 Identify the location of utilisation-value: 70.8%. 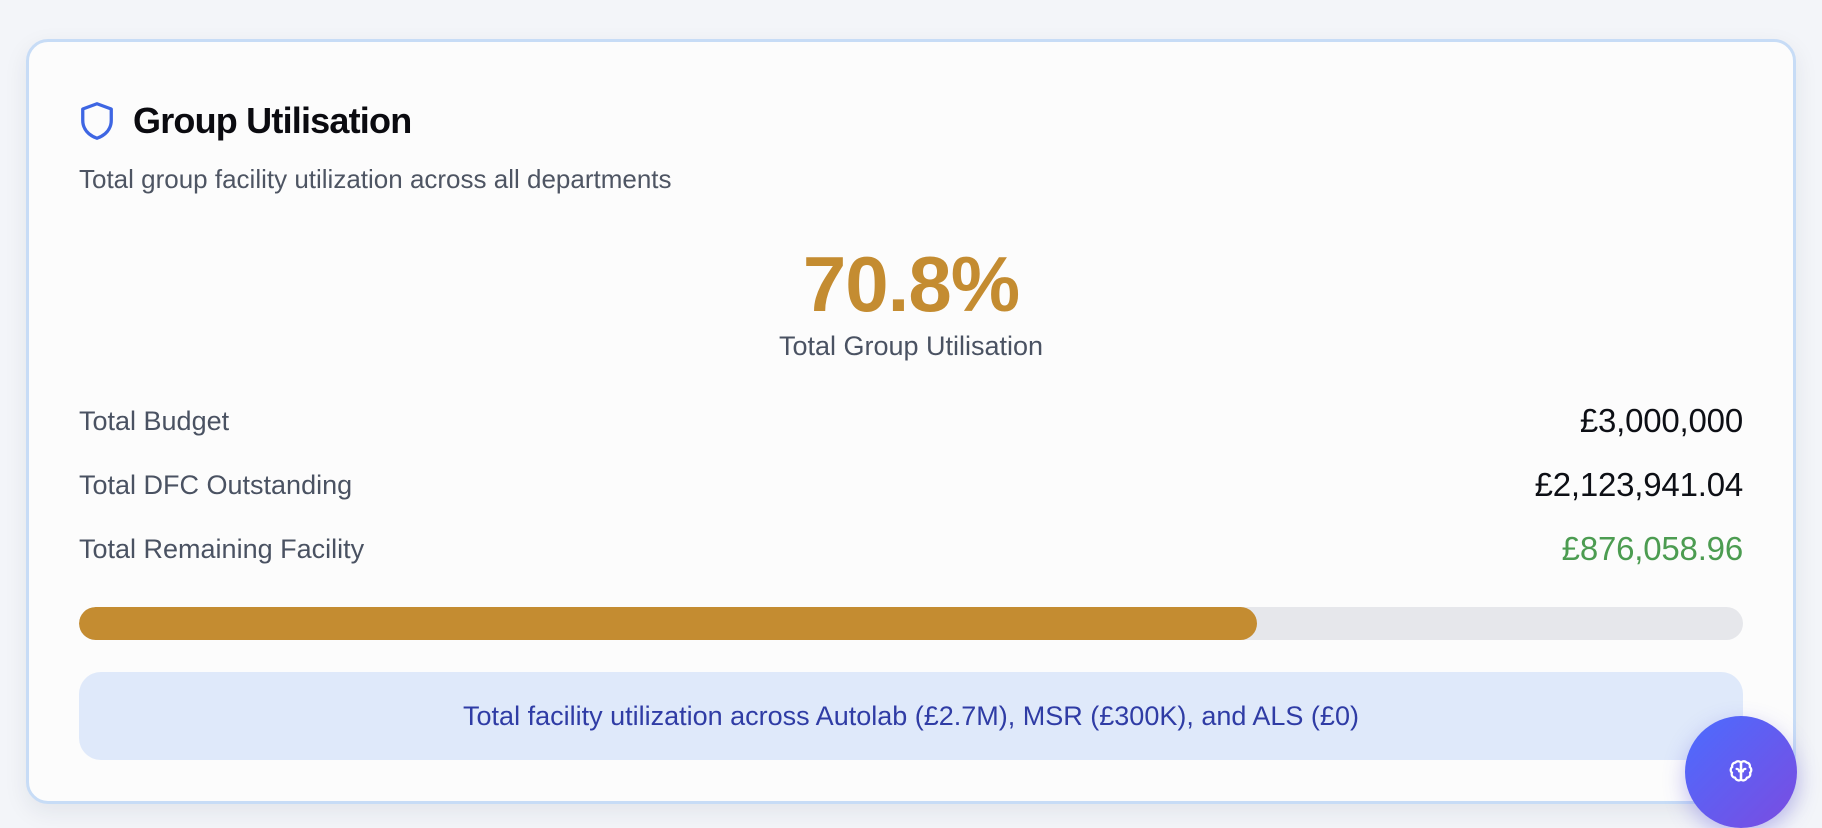
(911, 284).